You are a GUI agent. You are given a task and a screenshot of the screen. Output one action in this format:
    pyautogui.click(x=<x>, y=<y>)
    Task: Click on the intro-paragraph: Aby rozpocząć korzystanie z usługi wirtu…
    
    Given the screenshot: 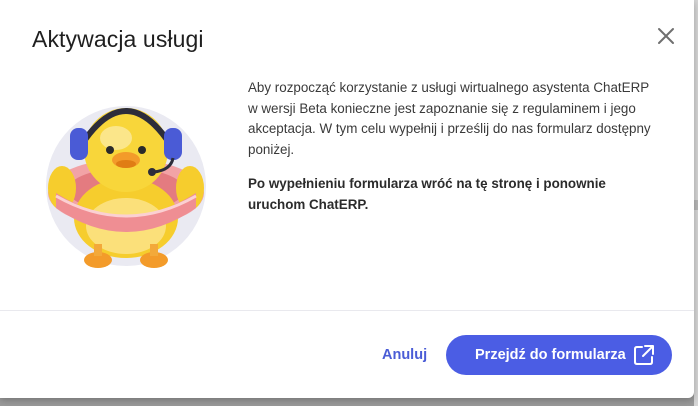 What is the action you would take?
    pyautogui.click(x=449, y=118)
    